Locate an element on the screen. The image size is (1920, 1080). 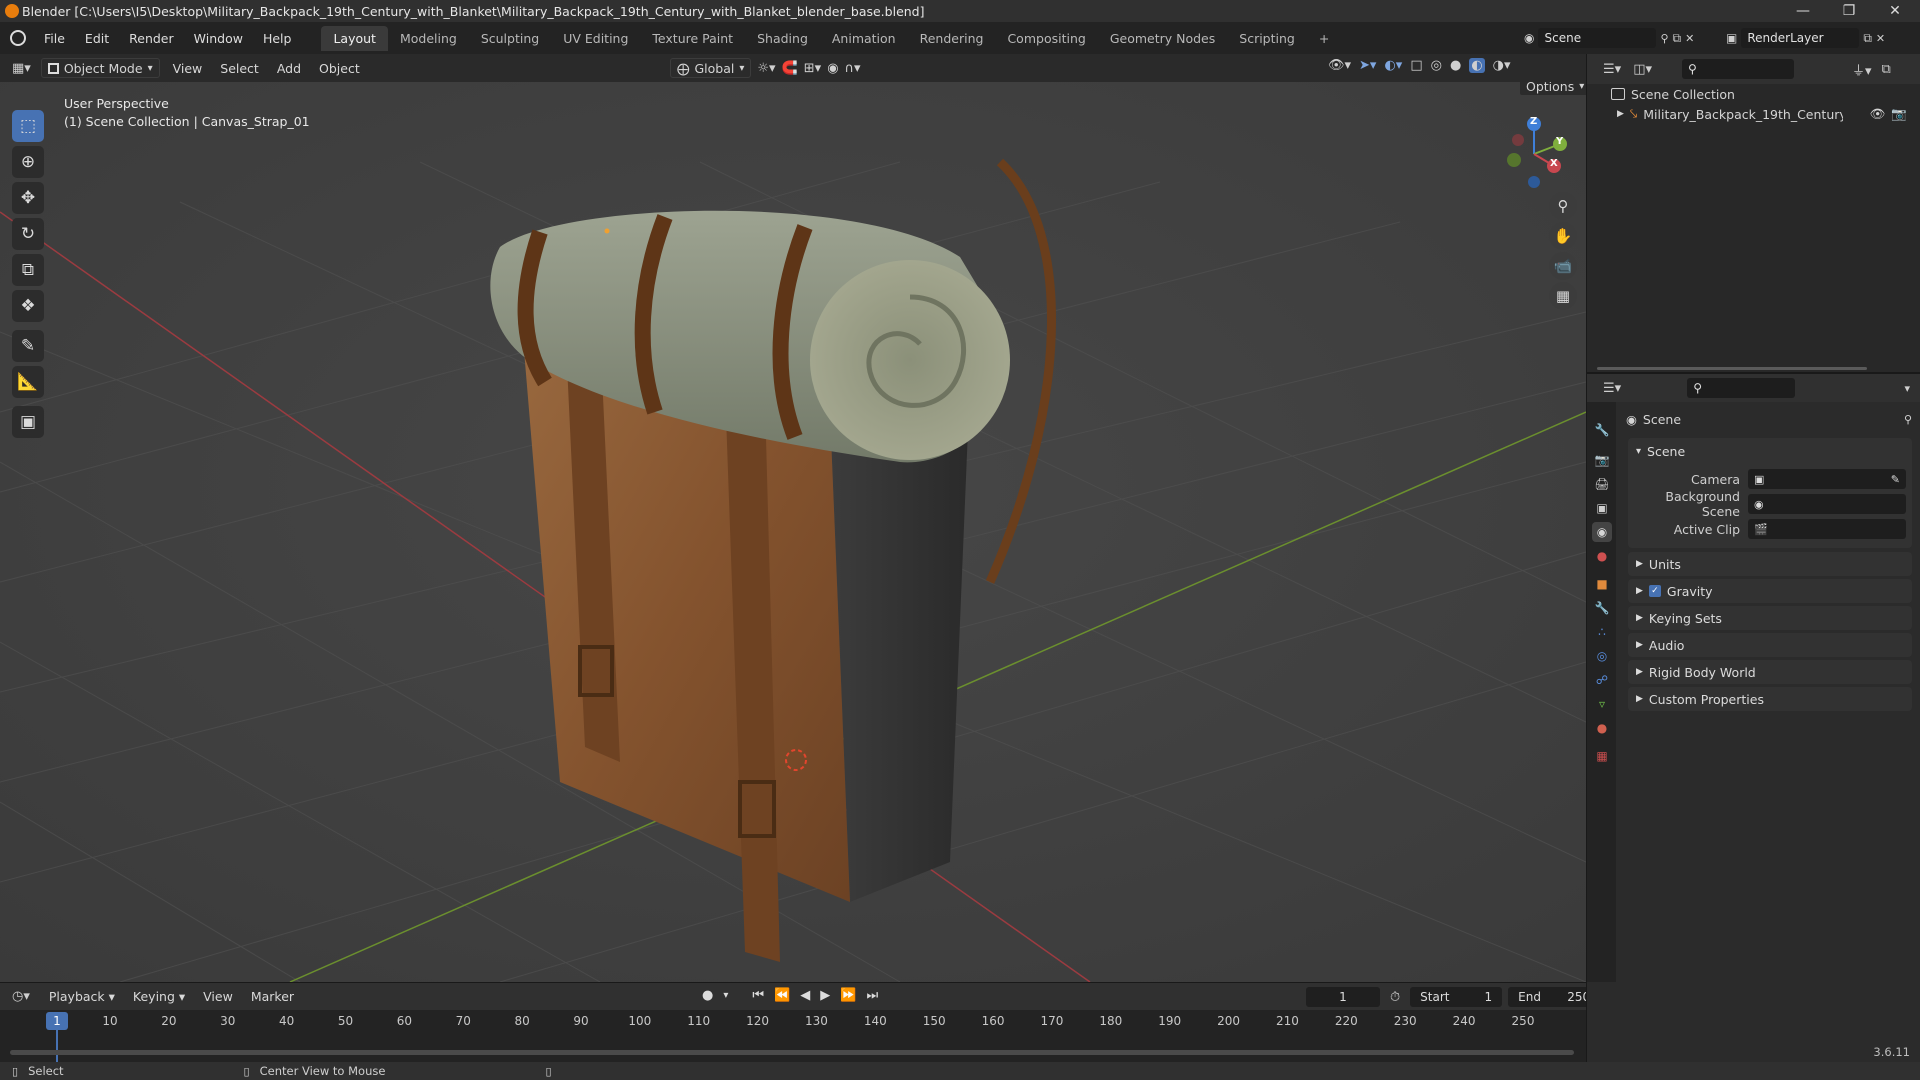
current-frame-field: 1 is located at coordinates (1343, 997).